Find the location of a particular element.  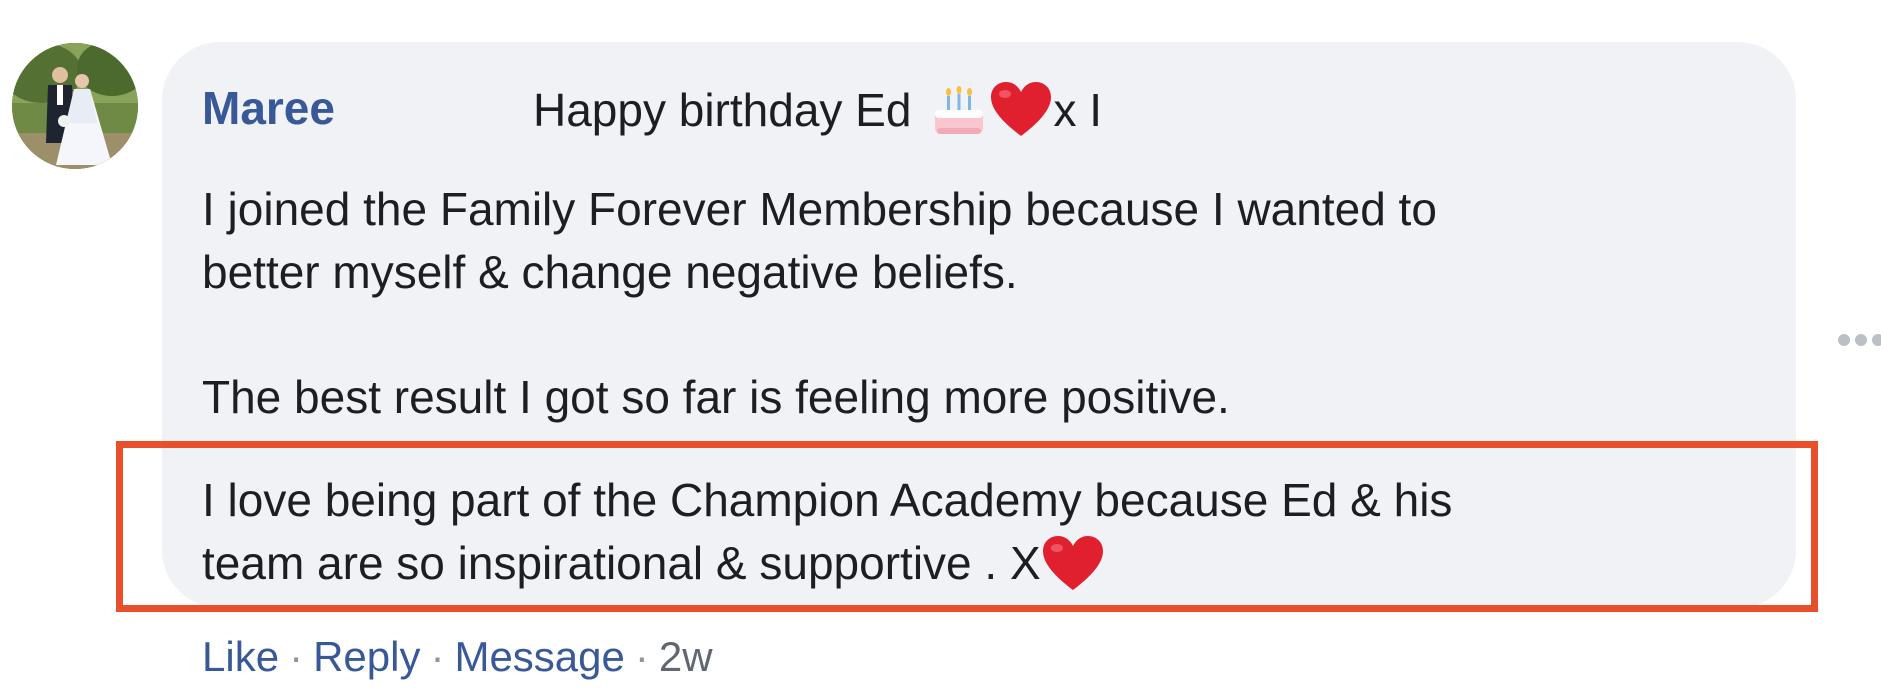

comment-author: Maree is located at coordinates (268, 108).